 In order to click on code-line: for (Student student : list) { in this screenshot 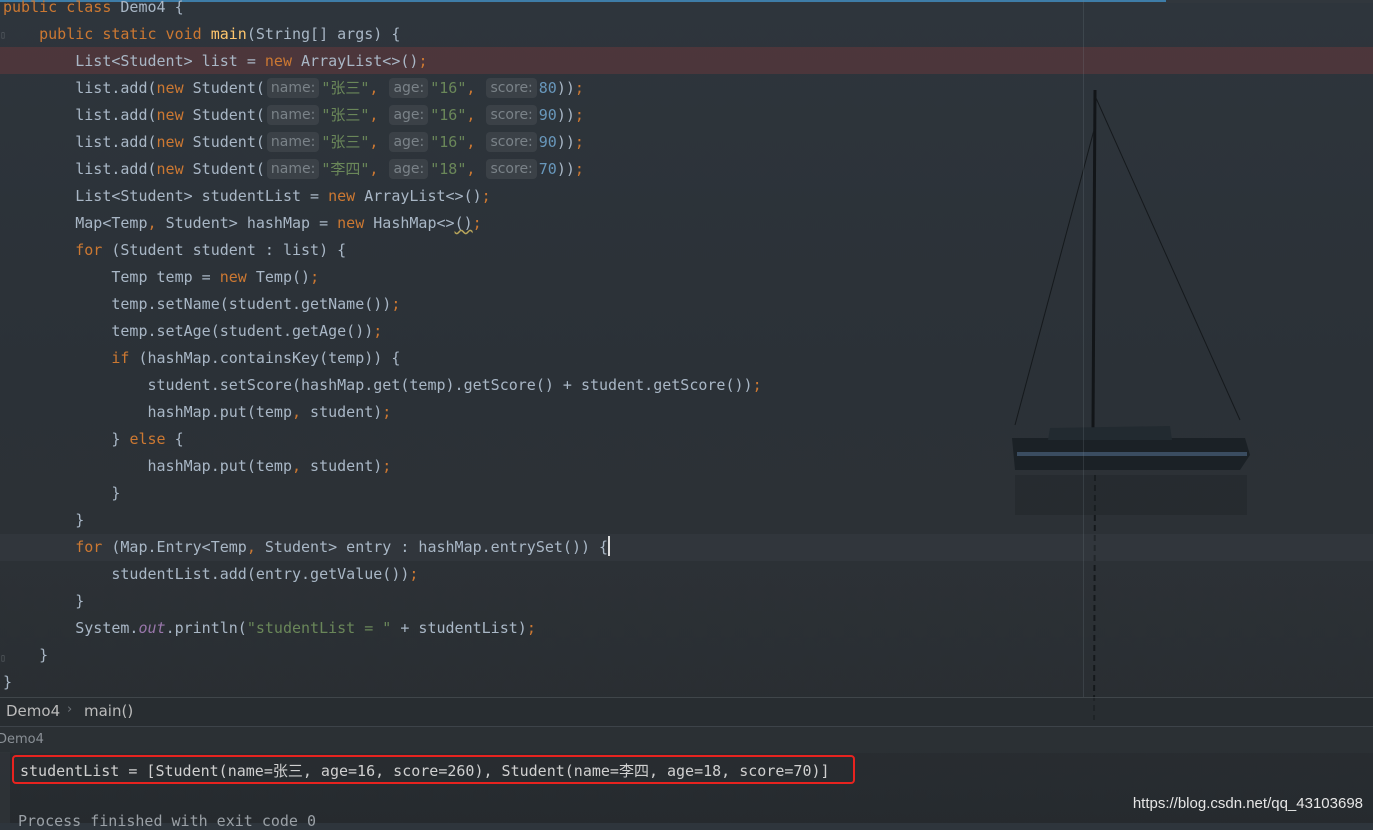, I will do `click(211, 250)`.